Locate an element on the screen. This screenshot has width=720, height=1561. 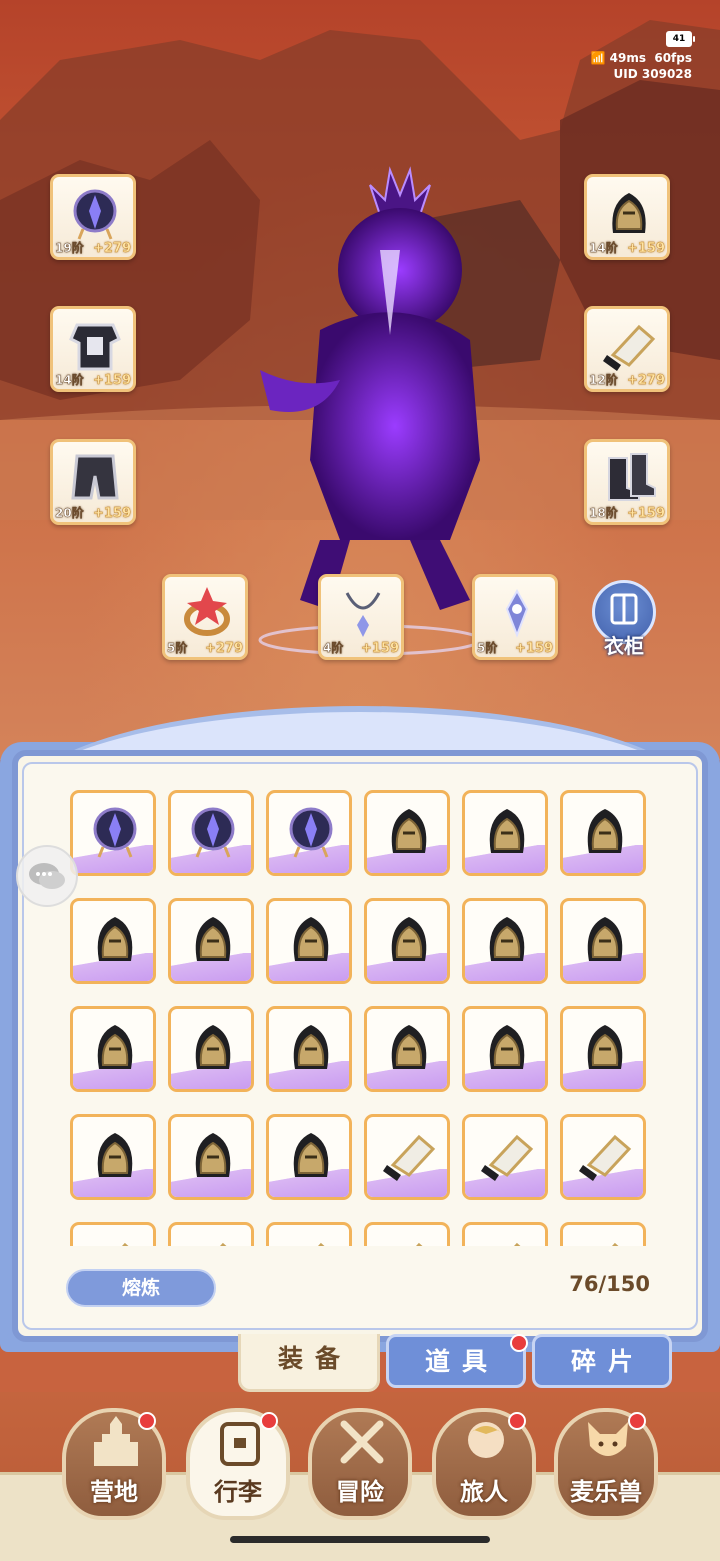
slot-boots-right: 18阶 +159 is located at coordinates (627, 482).